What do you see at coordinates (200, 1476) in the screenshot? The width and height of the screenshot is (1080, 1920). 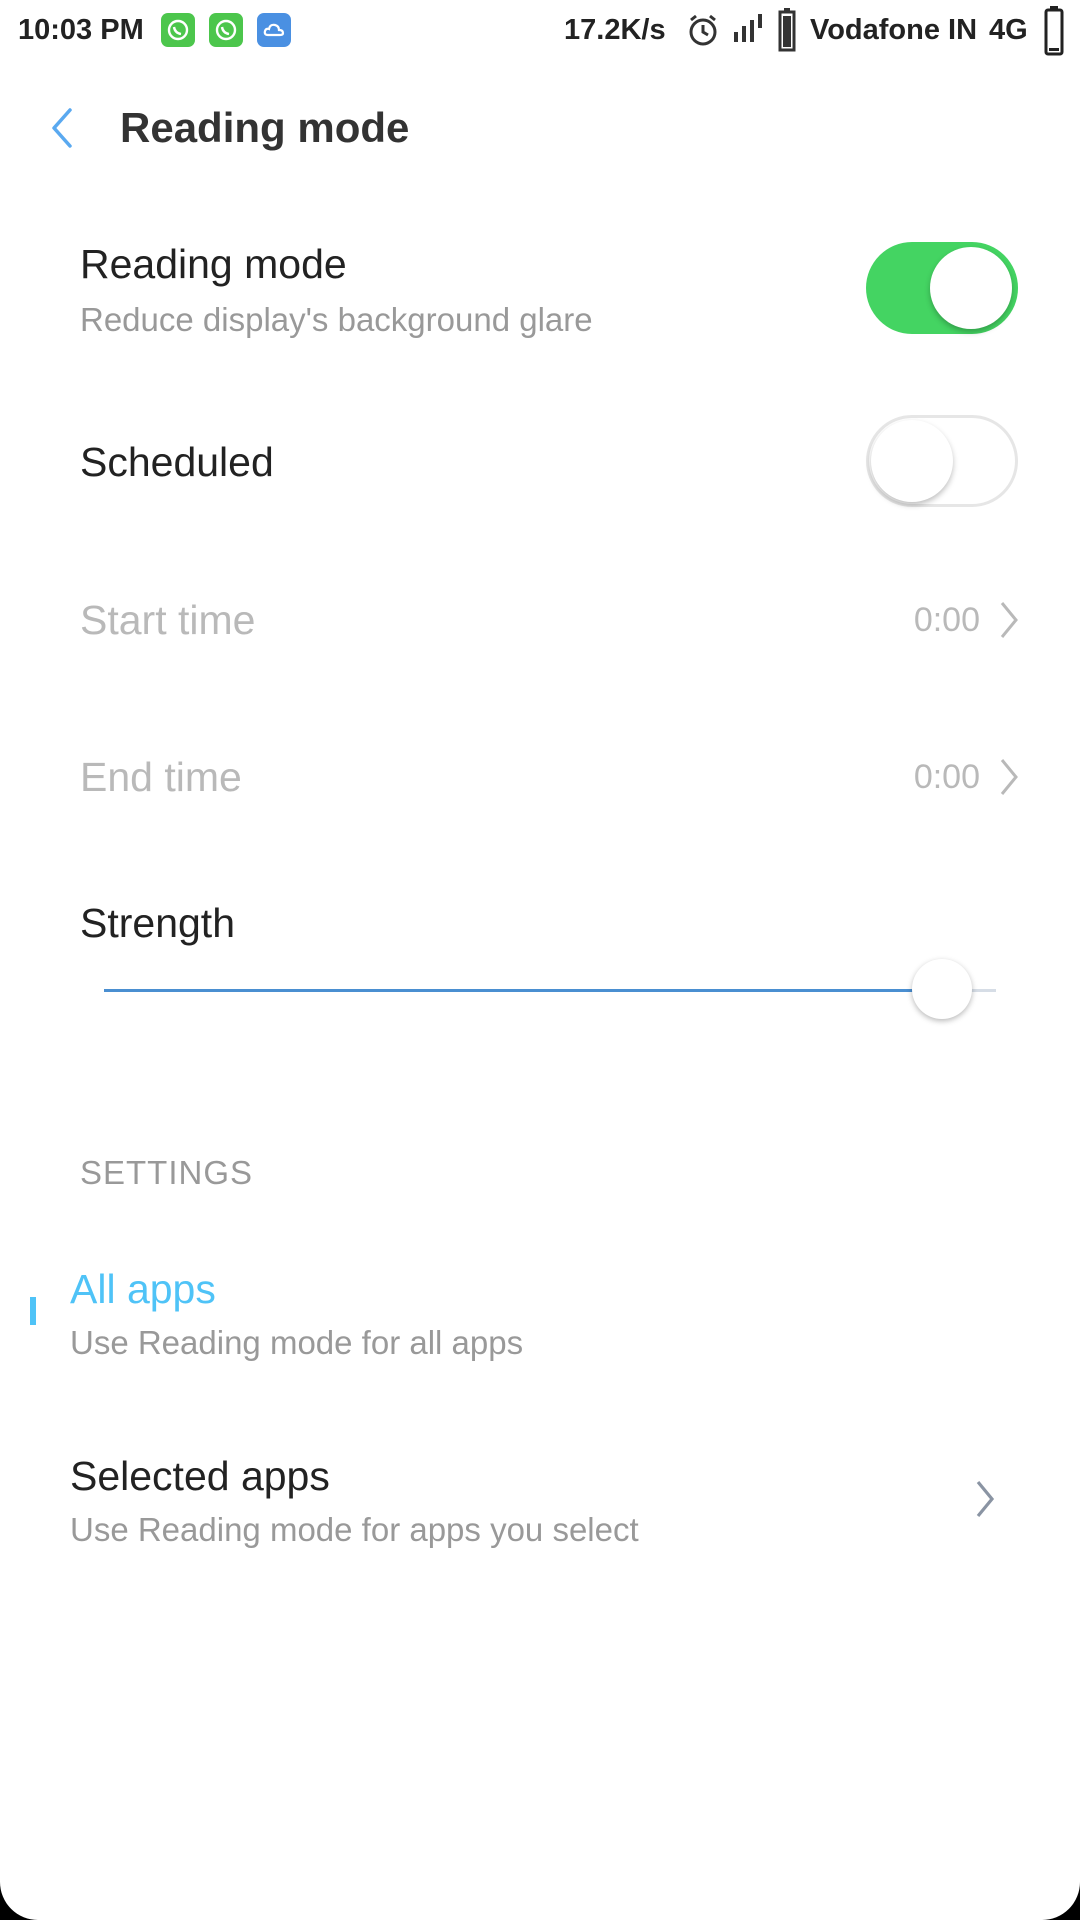 I see `selected-apps-title: Selected apps` at bounding box center [200, 1476].